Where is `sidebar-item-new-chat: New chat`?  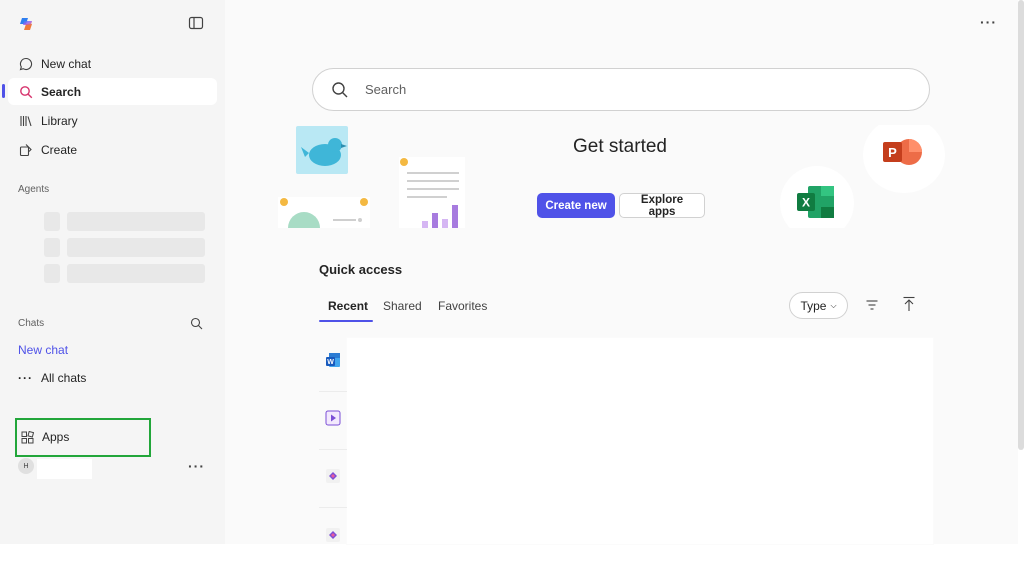 sidebar-item-new-chat: New chat is located at coordinates (112, 63).